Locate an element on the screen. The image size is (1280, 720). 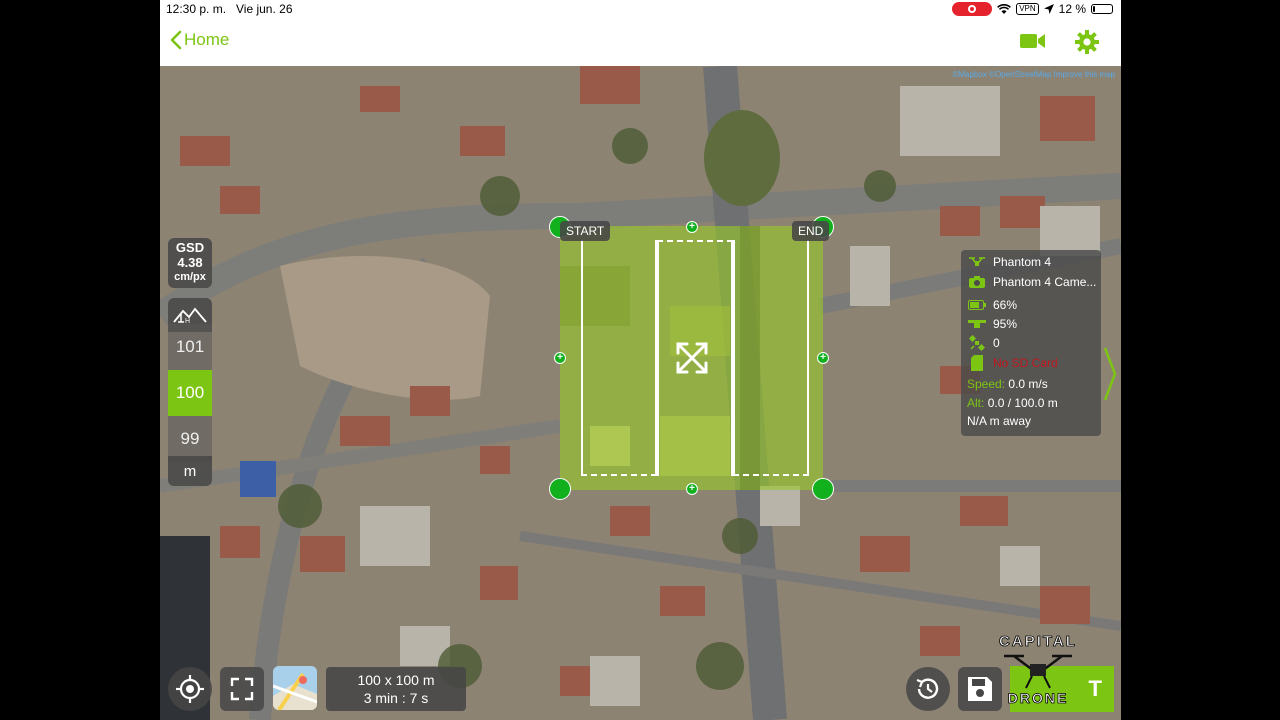
satellite-row: 0 is located at coordinates (983, 343).